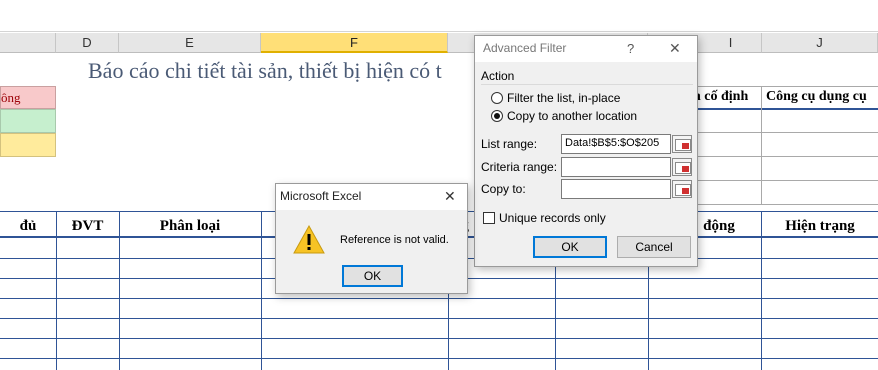 Image resolution: width=878 pixels, height=370 pixels. I want to click on help-button: ?, so click(630, 48).